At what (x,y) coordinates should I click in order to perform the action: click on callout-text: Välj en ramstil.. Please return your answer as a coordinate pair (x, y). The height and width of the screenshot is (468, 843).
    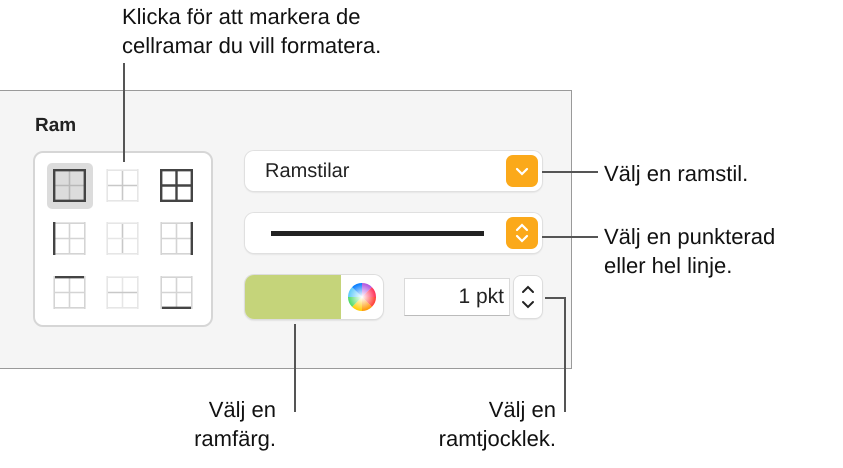
    Looking at the image, I should click on (676, 174).